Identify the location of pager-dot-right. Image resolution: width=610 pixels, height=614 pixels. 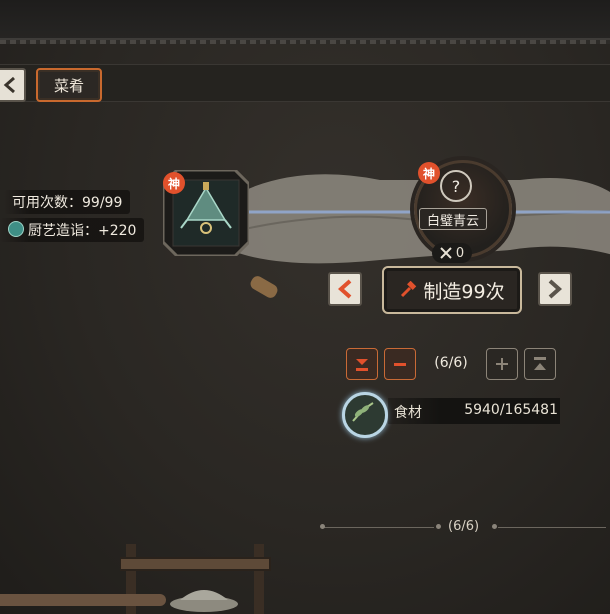
(494, 526).